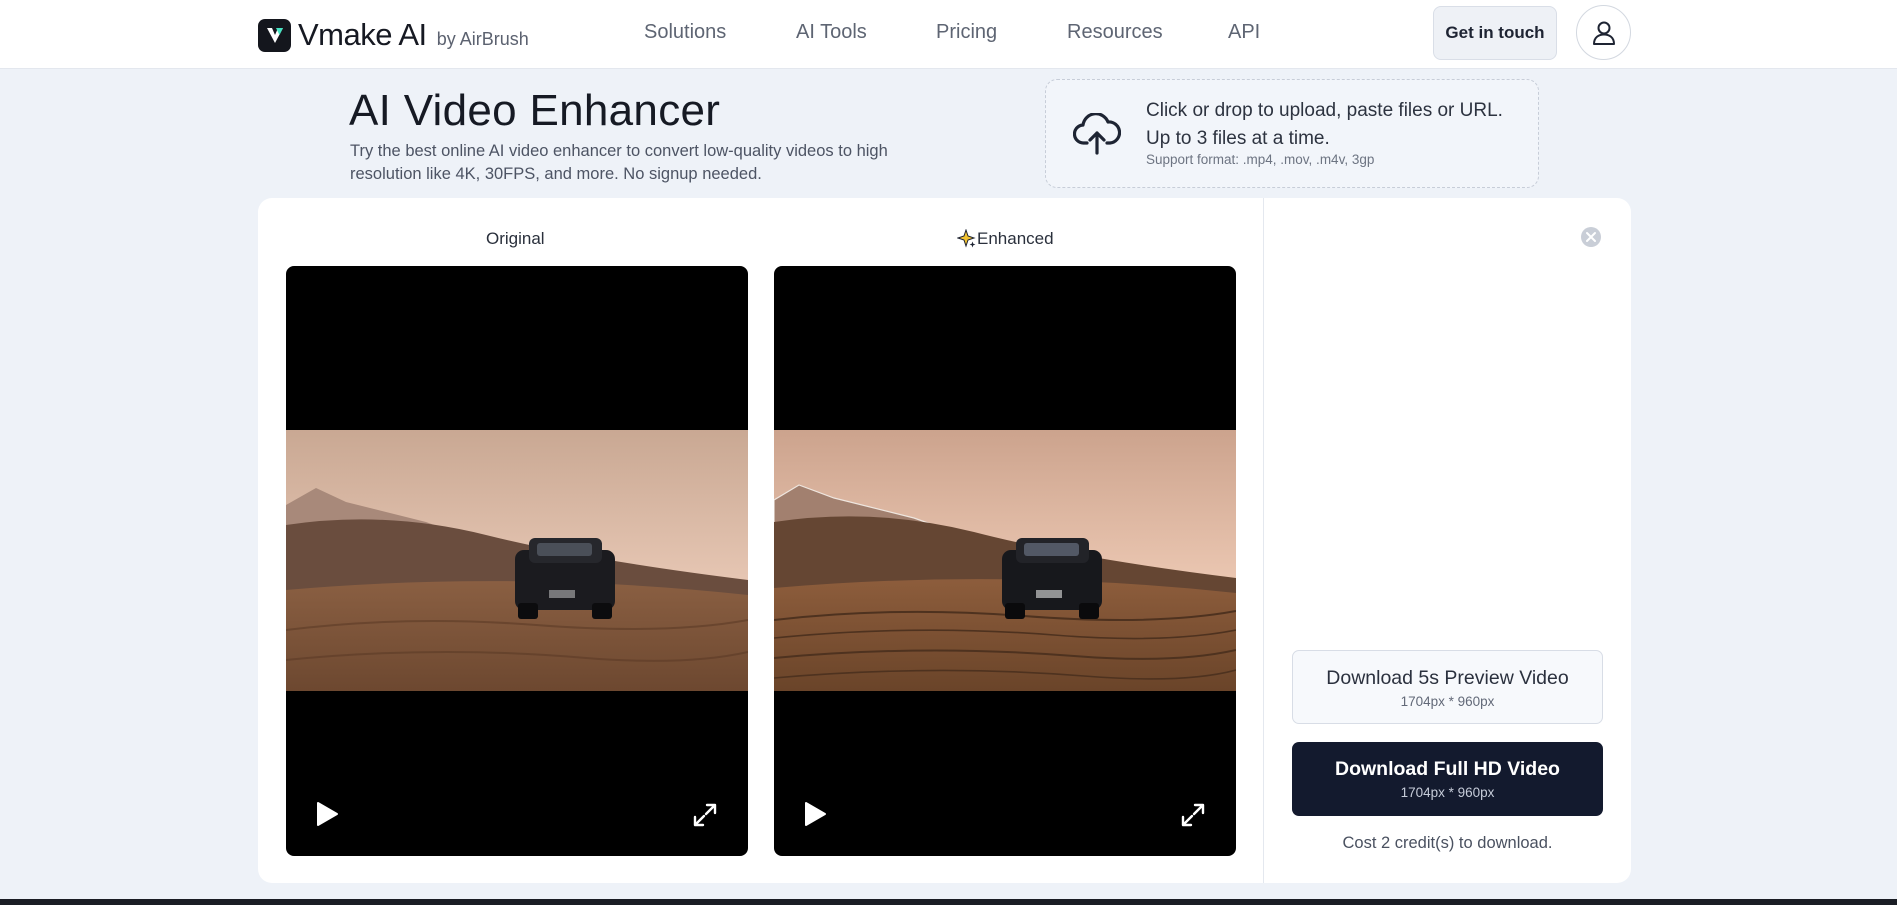 The width and height of the screenshot is (1897, 905). Describe the element at coordinates (1495, 33) in the screenshot. I see `get-in-touch-button: Get in touch` at that location.